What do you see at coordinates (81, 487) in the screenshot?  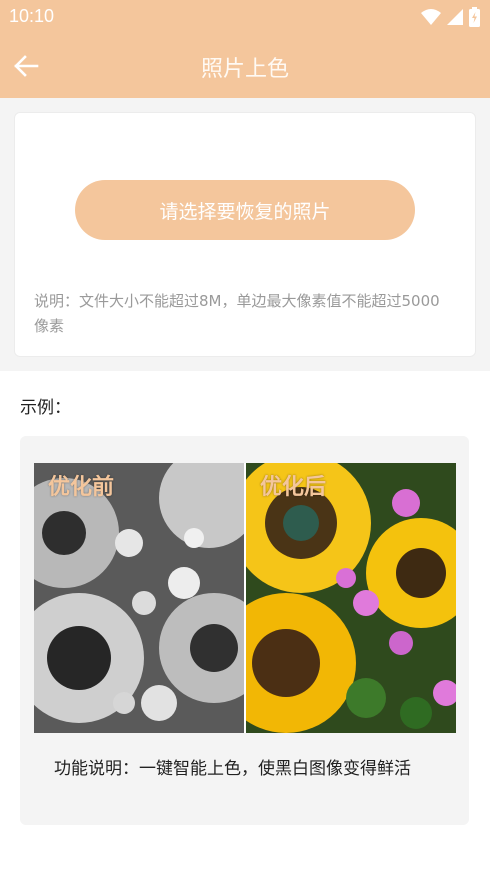 I see `before-label: 优化前` at bounding box center [81, 487].